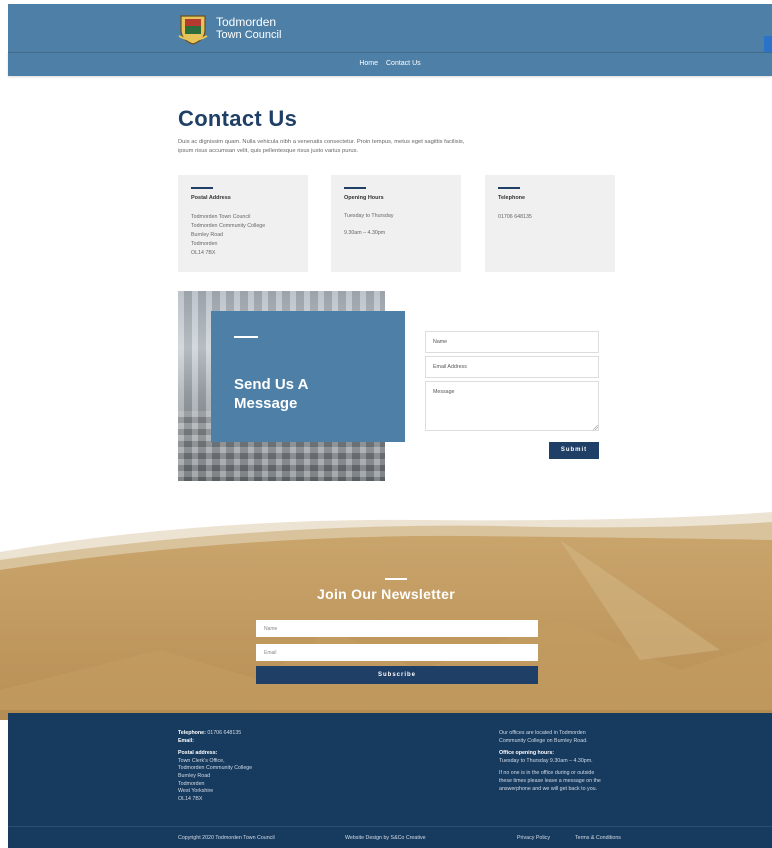 The height and width of the screenshot is (848, 772). What do you see at coordinates (224, 733) in the screenshot?
I see `footer-telephone-number: 01706 648135` at bounding box center [224, 733].